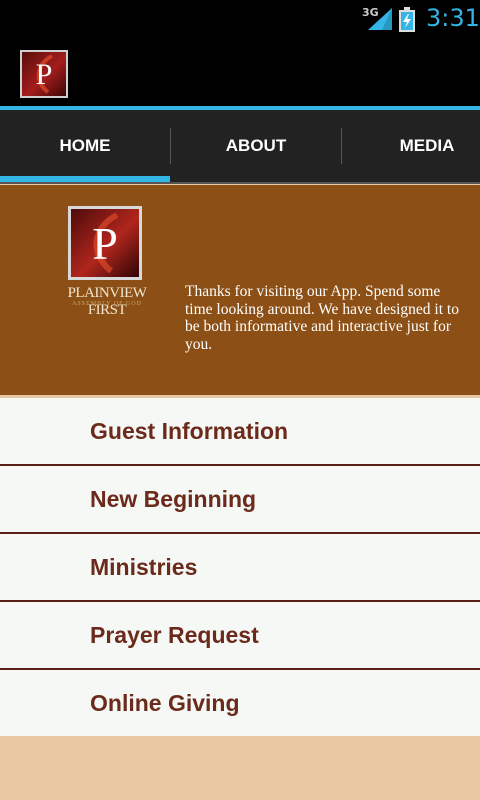  What do you see at coordinates (189, 431) in the screenshot?
I see `menu-item-label: Guest Information` at bounding box center [189, 431].